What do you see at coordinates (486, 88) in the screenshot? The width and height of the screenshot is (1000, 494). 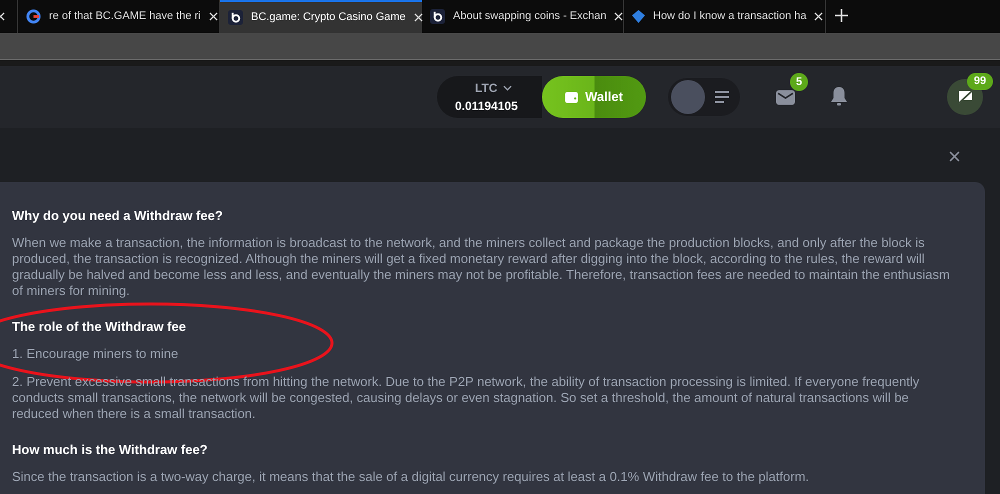 I see `currency-label: LTC` at bounding box center [486, 88].